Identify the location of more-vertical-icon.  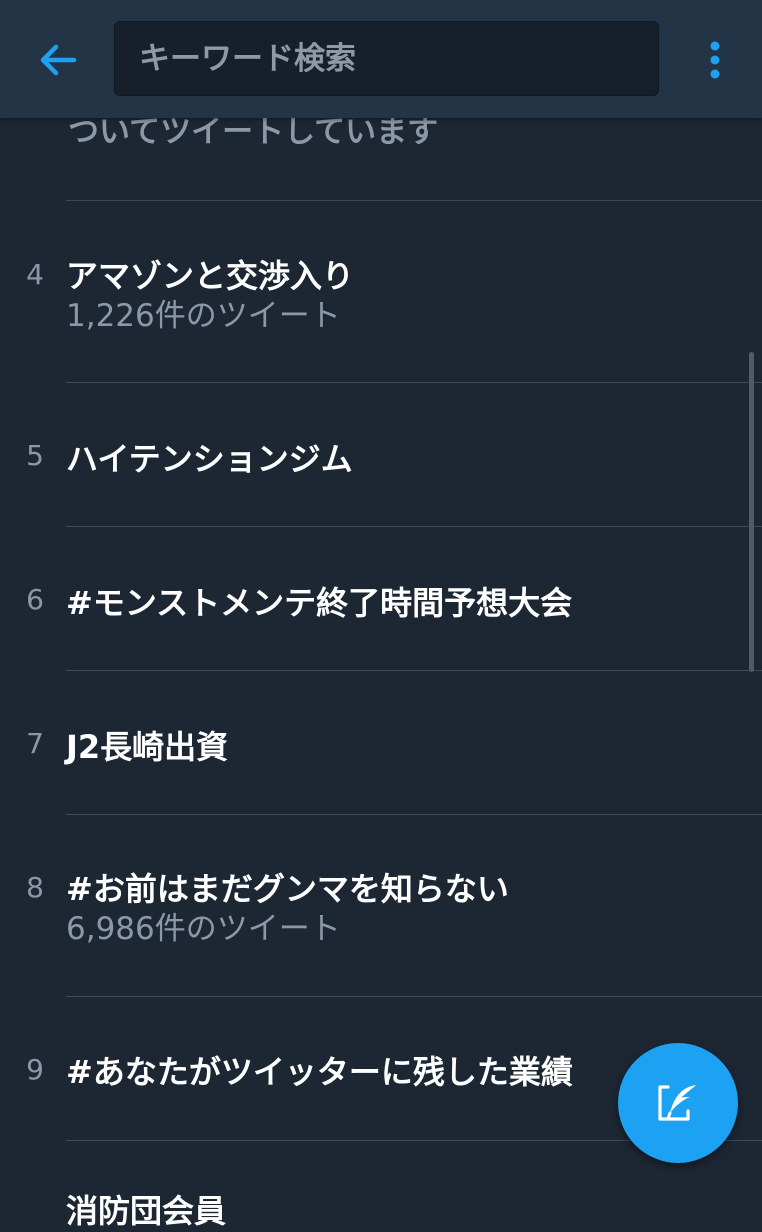
(715, 60).